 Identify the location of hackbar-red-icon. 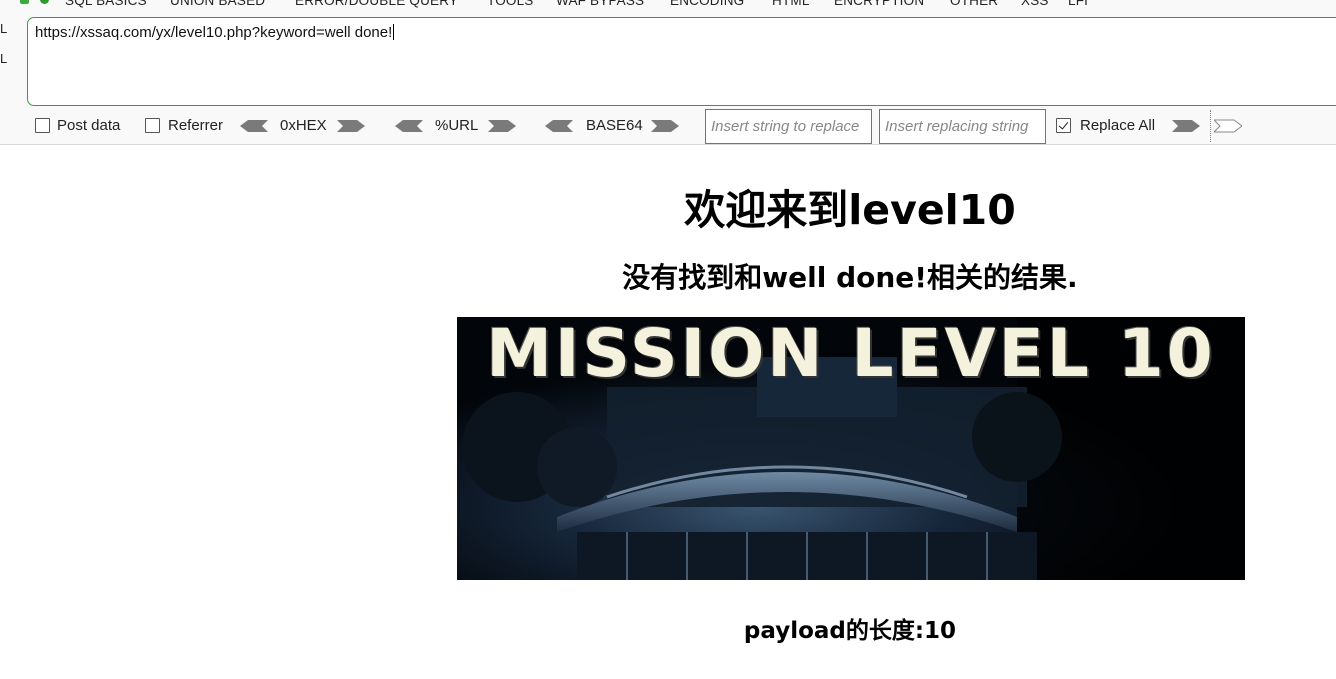
(24, 2).